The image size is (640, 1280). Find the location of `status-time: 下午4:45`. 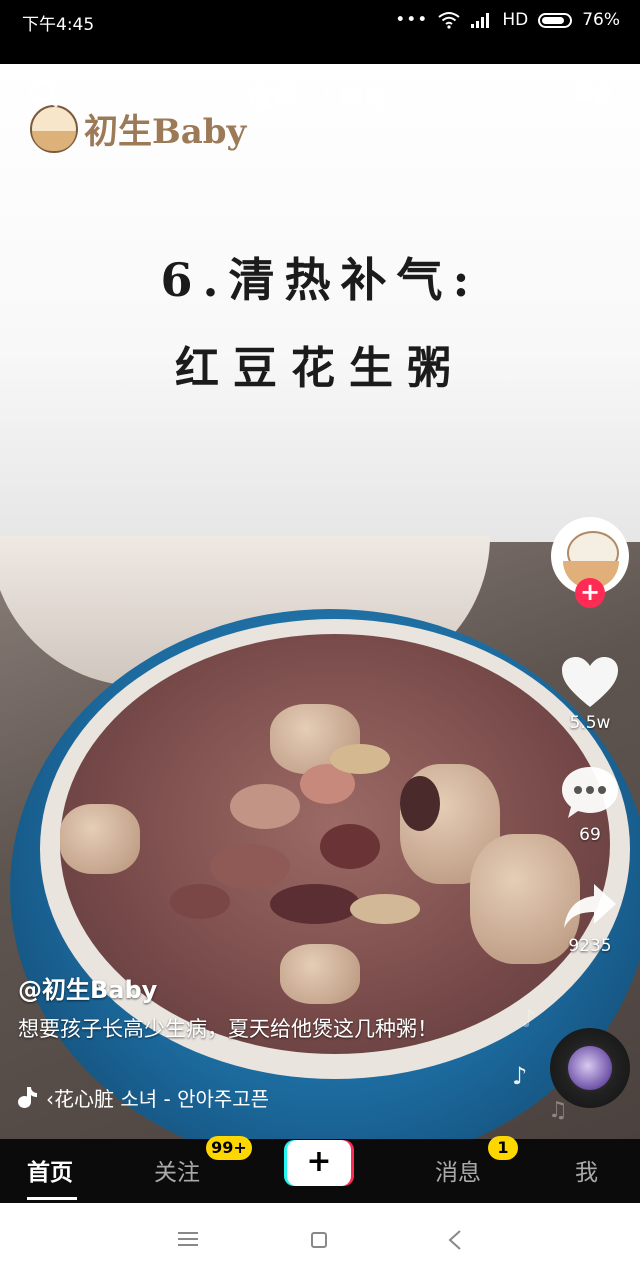

status-time: 下午4:45 is located at coordinates (58, 25).